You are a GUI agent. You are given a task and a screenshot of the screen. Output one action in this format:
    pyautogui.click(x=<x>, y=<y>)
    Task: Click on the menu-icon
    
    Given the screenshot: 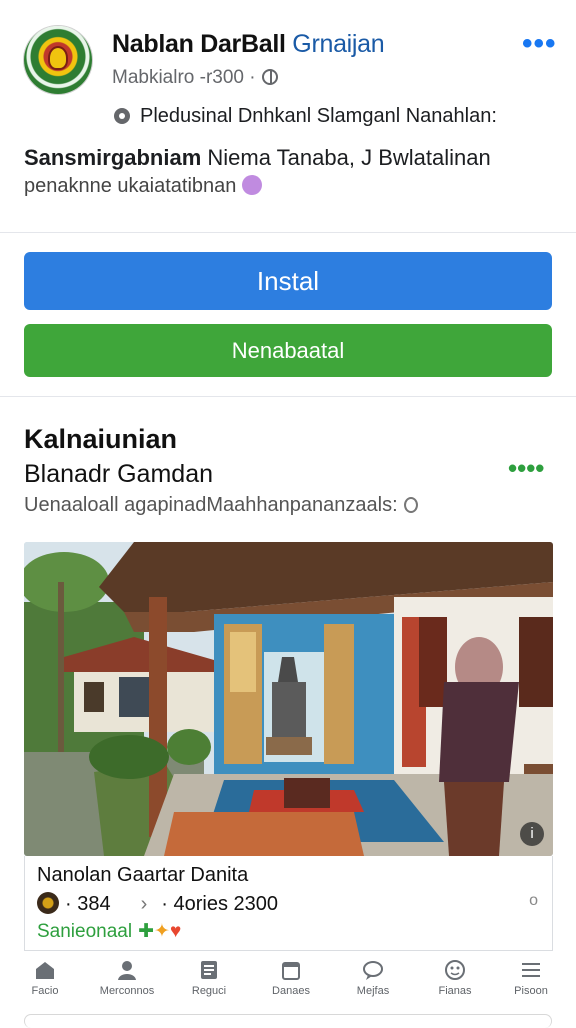 What is the action you would take?
    pyautogui.click(x=531, y=970)
    